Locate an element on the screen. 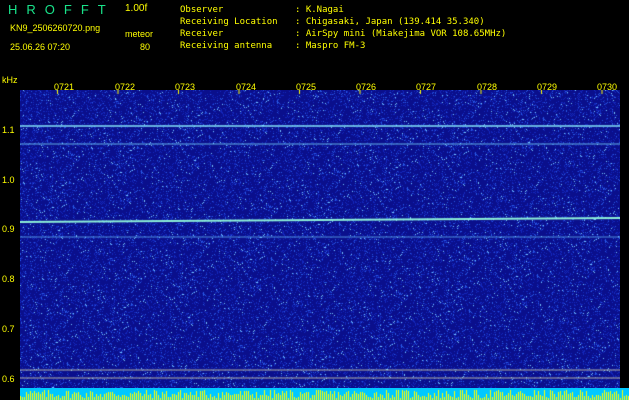 This screenshot has height=400, width=629. version-label: 1.00f is located at coordinates (136, 8).